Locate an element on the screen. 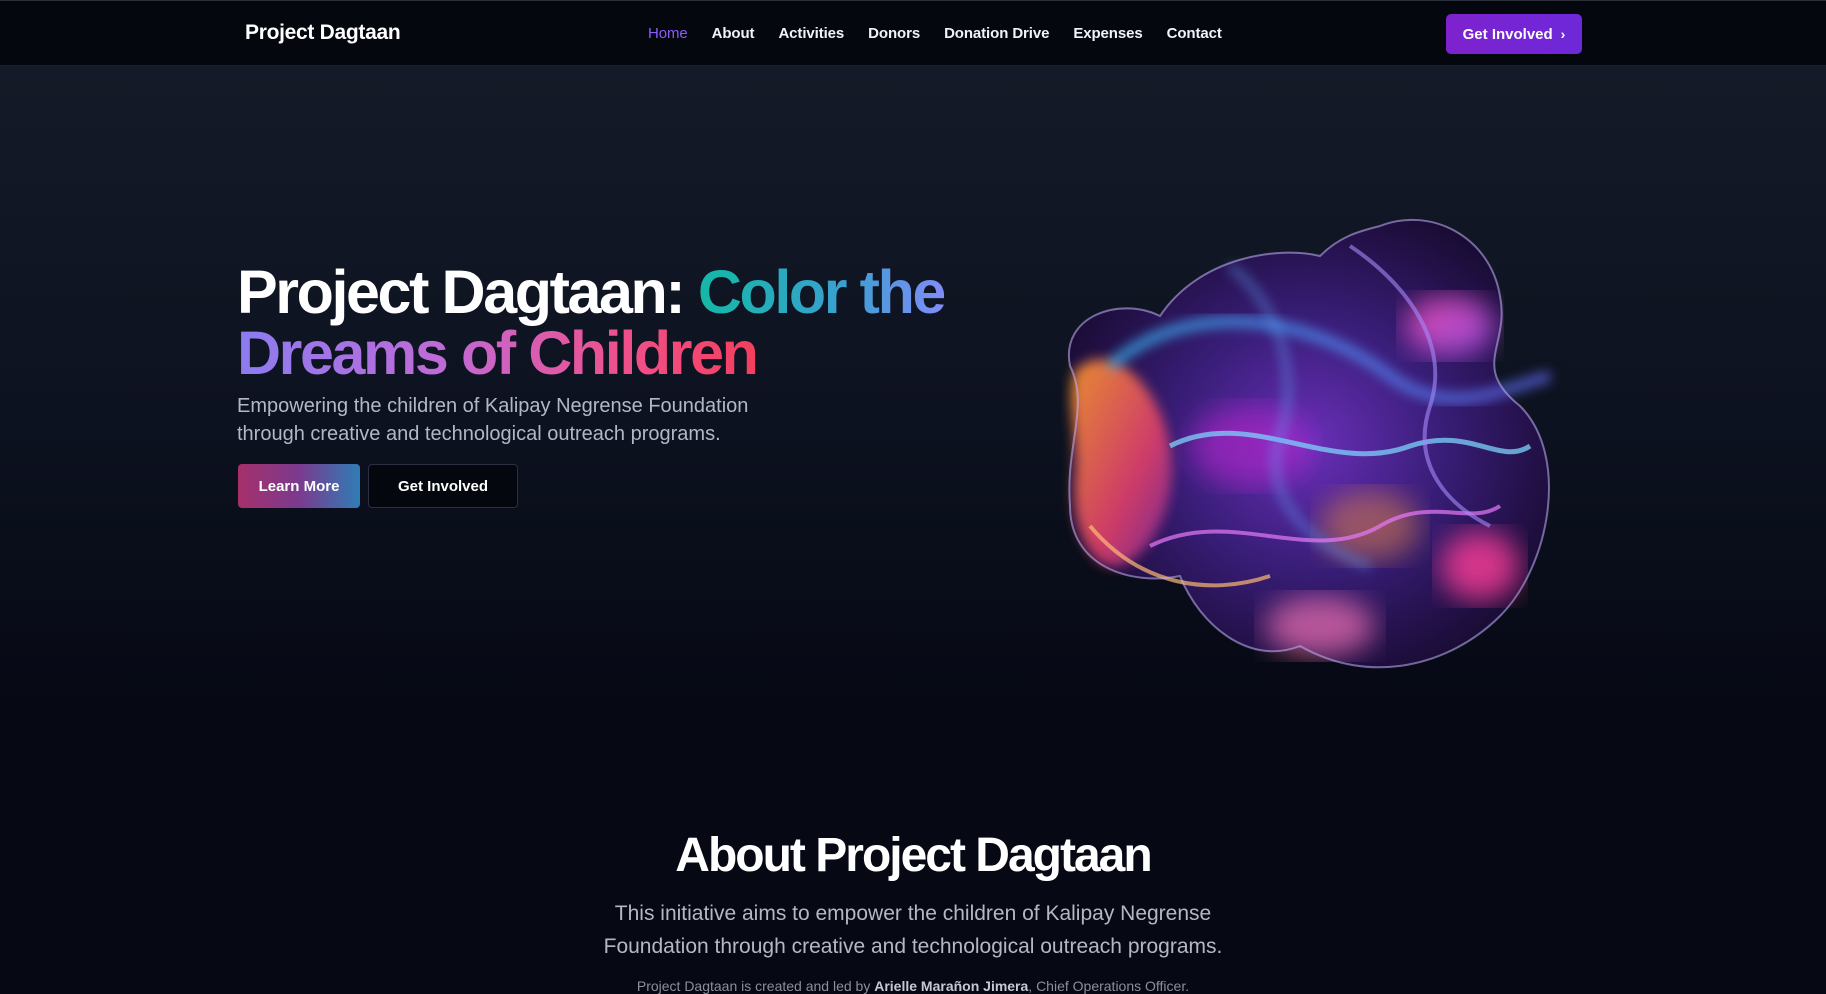 This screenshot has height=994, width=1826. nav-link-home: Home is located at coordinates (668, 33).